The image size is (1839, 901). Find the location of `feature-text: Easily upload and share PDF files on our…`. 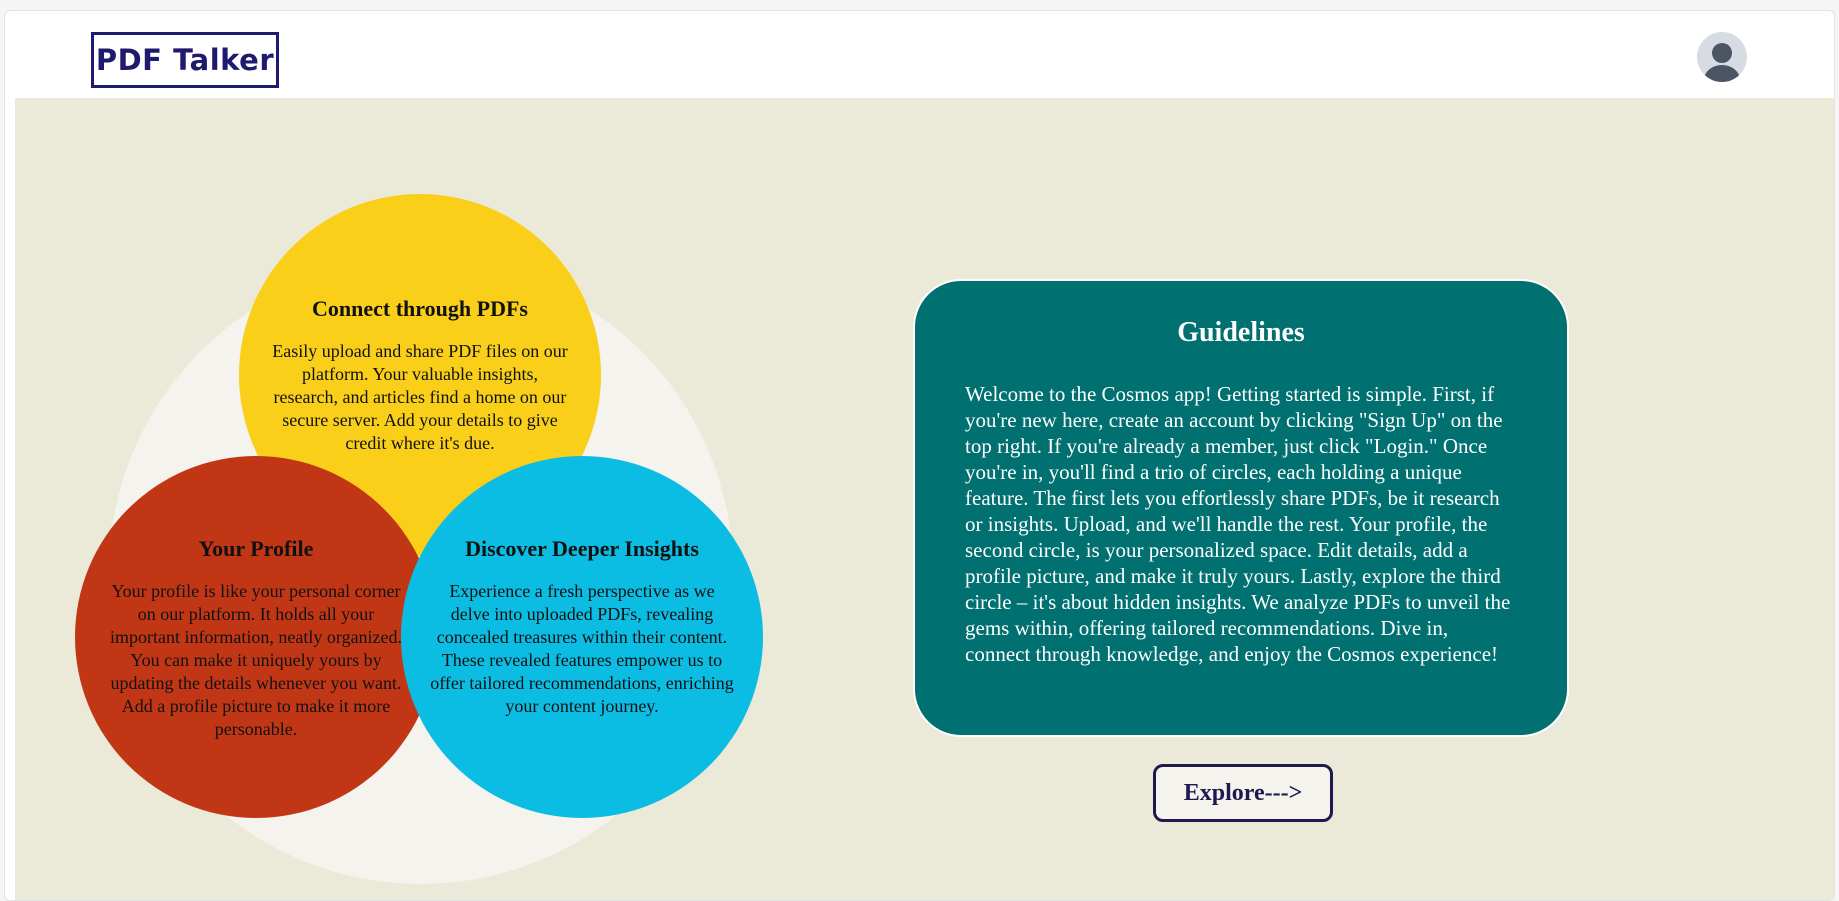

feature-text: Easily upload and share PDF files on our… is located at coordinates (420, 397).